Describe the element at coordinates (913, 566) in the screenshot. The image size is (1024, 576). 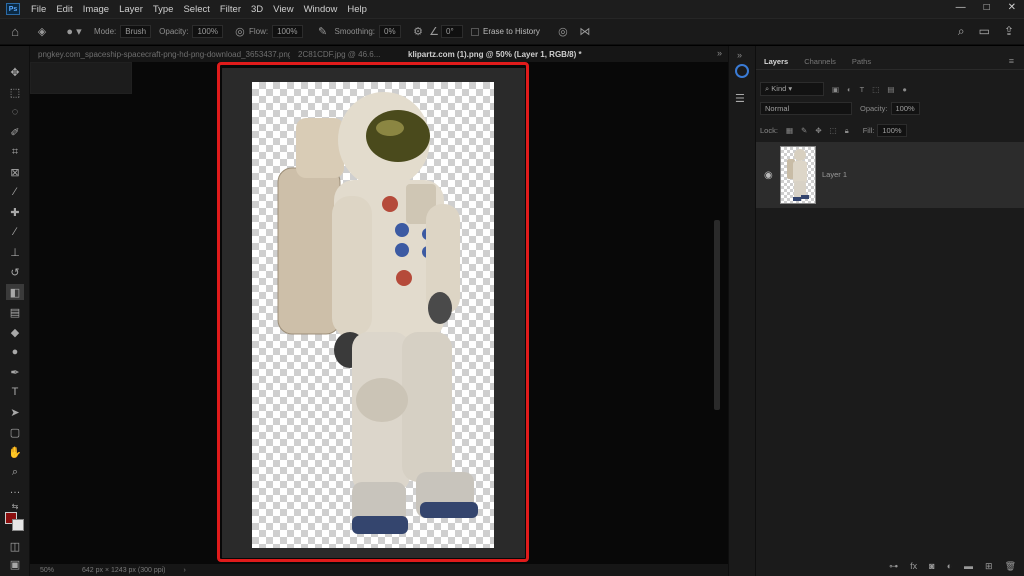
I see `layer-style-icon: fx` at that location.